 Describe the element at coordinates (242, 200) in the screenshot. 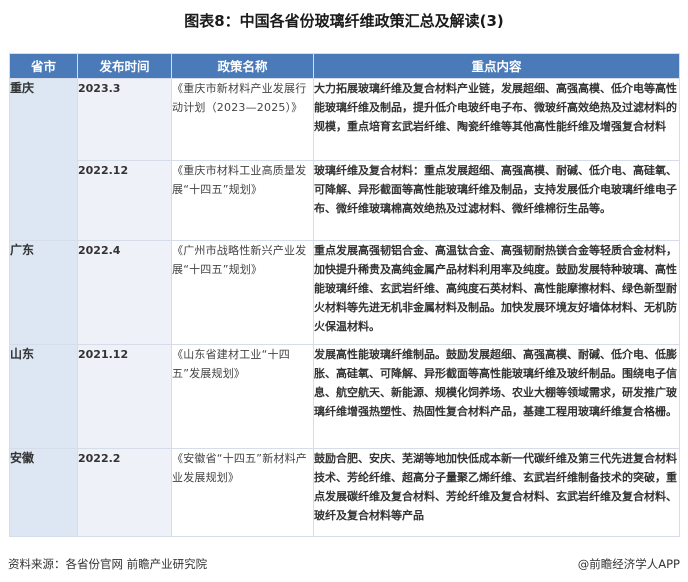

I see `policy-name-cell: 《重庆市材料工业高质量发展“十四五”规划》` at that location.